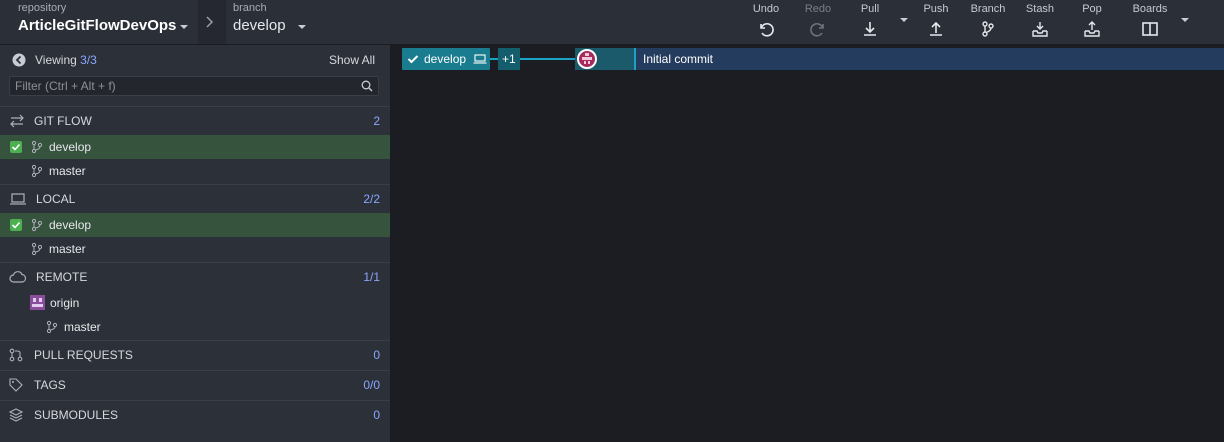  Describe the element at coordinates (936, 28) in the screenshot. I see `push-icon` at that location.